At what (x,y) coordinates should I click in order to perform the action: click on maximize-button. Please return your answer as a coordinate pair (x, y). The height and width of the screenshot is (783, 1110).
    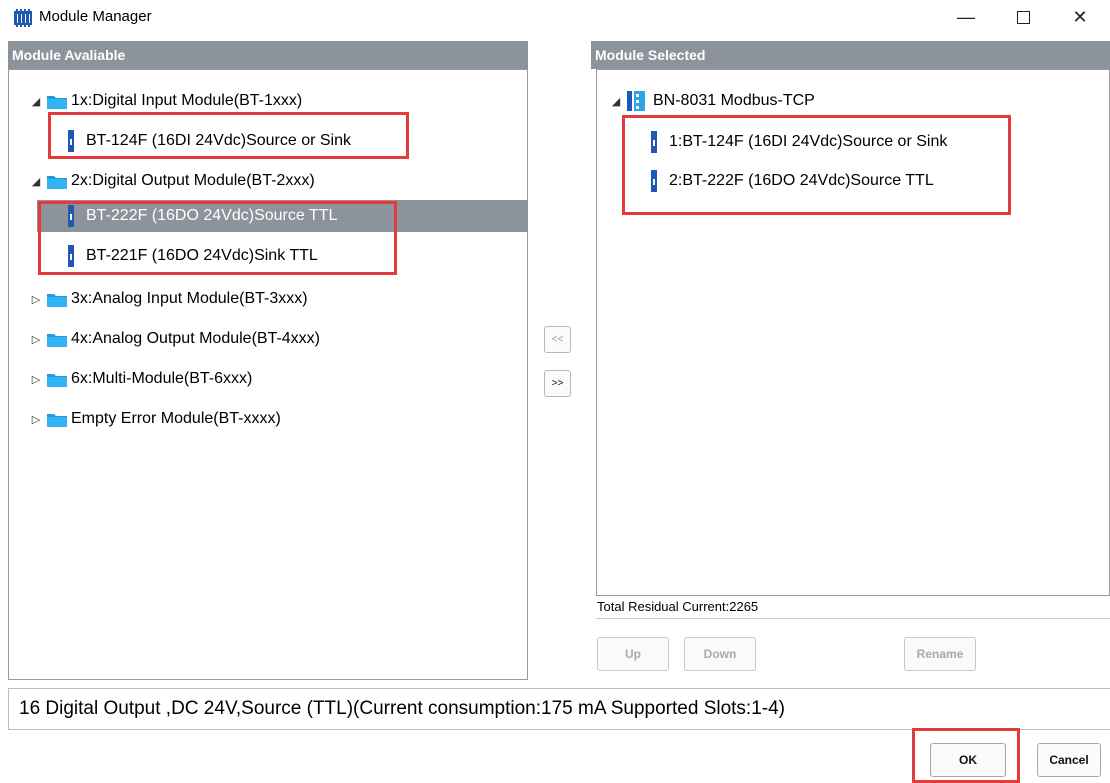
    Looking at the image, I should click on (1023, 17).